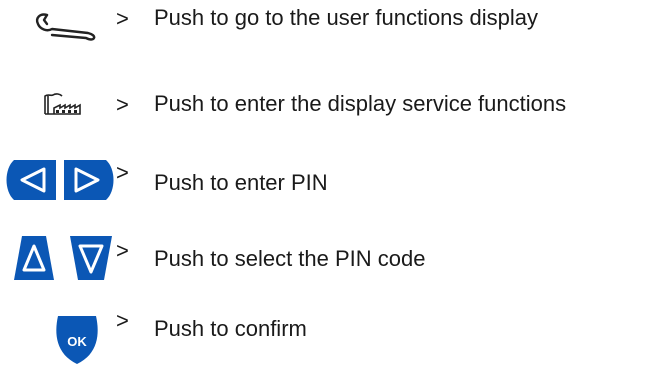 This screenshot has height=372, width=657. Describe the element at coordinates (241, 182) in the screenshot. I see `instruction-text: Push to enter PIN` at that location.